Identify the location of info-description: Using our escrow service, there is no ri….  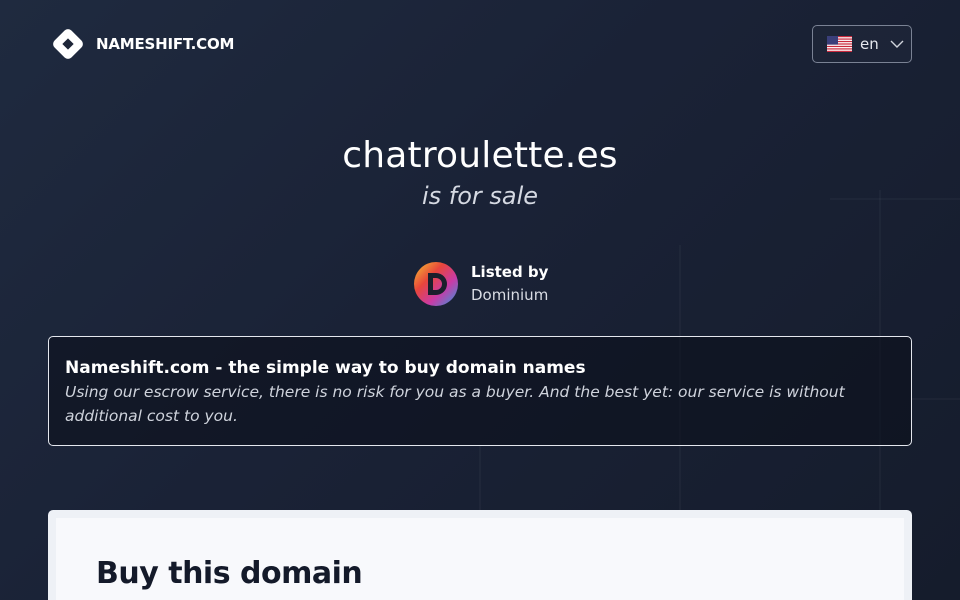
(455, 404).